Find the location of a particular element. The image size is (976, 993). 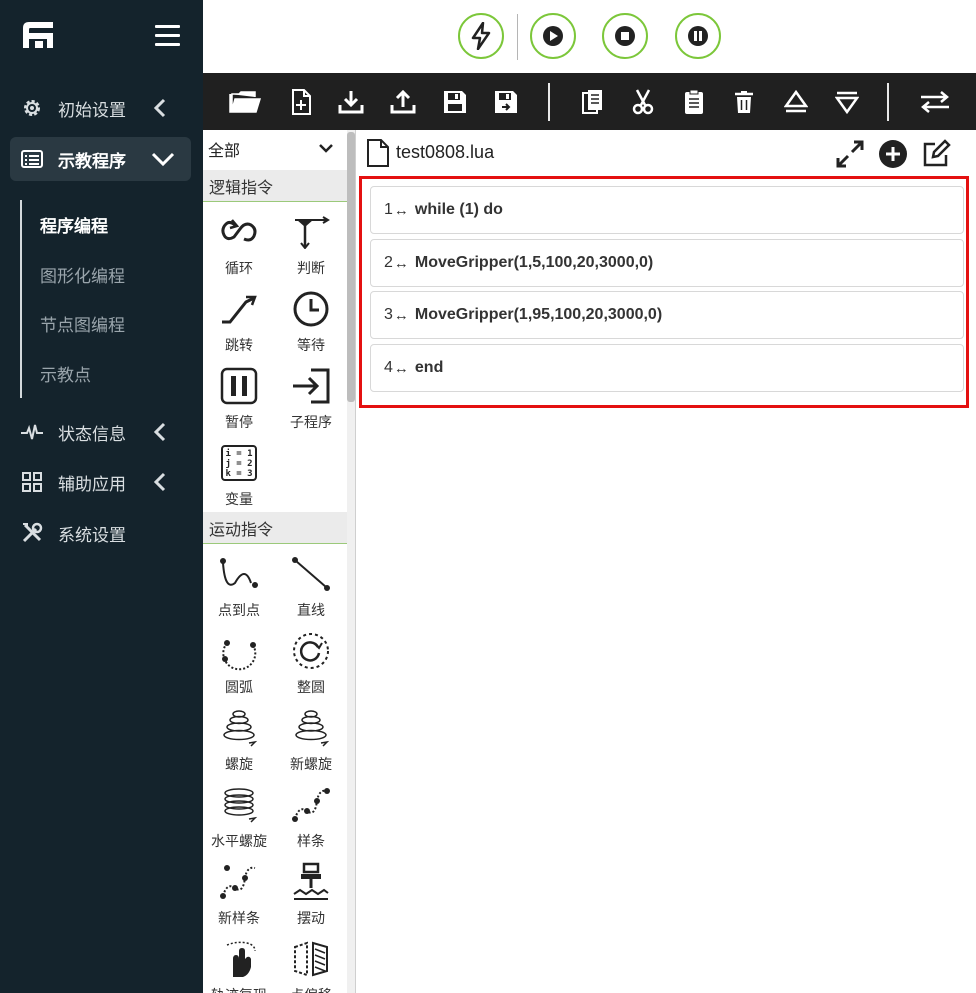

stop-icon is located at coordinates (625, 36).